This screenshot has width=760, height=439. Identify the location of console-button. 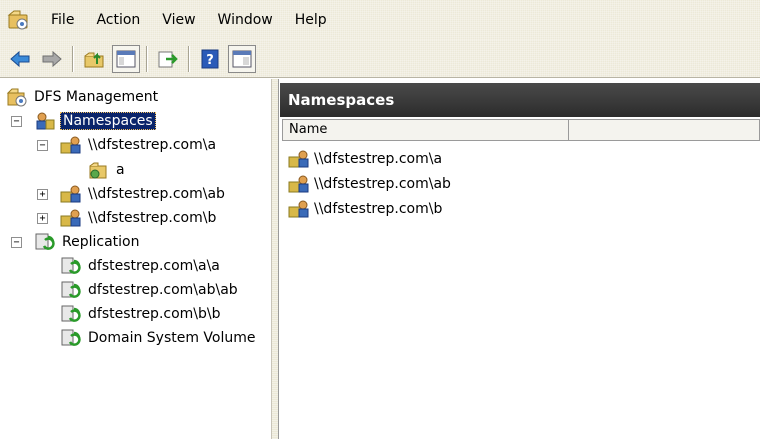
(242, 58).